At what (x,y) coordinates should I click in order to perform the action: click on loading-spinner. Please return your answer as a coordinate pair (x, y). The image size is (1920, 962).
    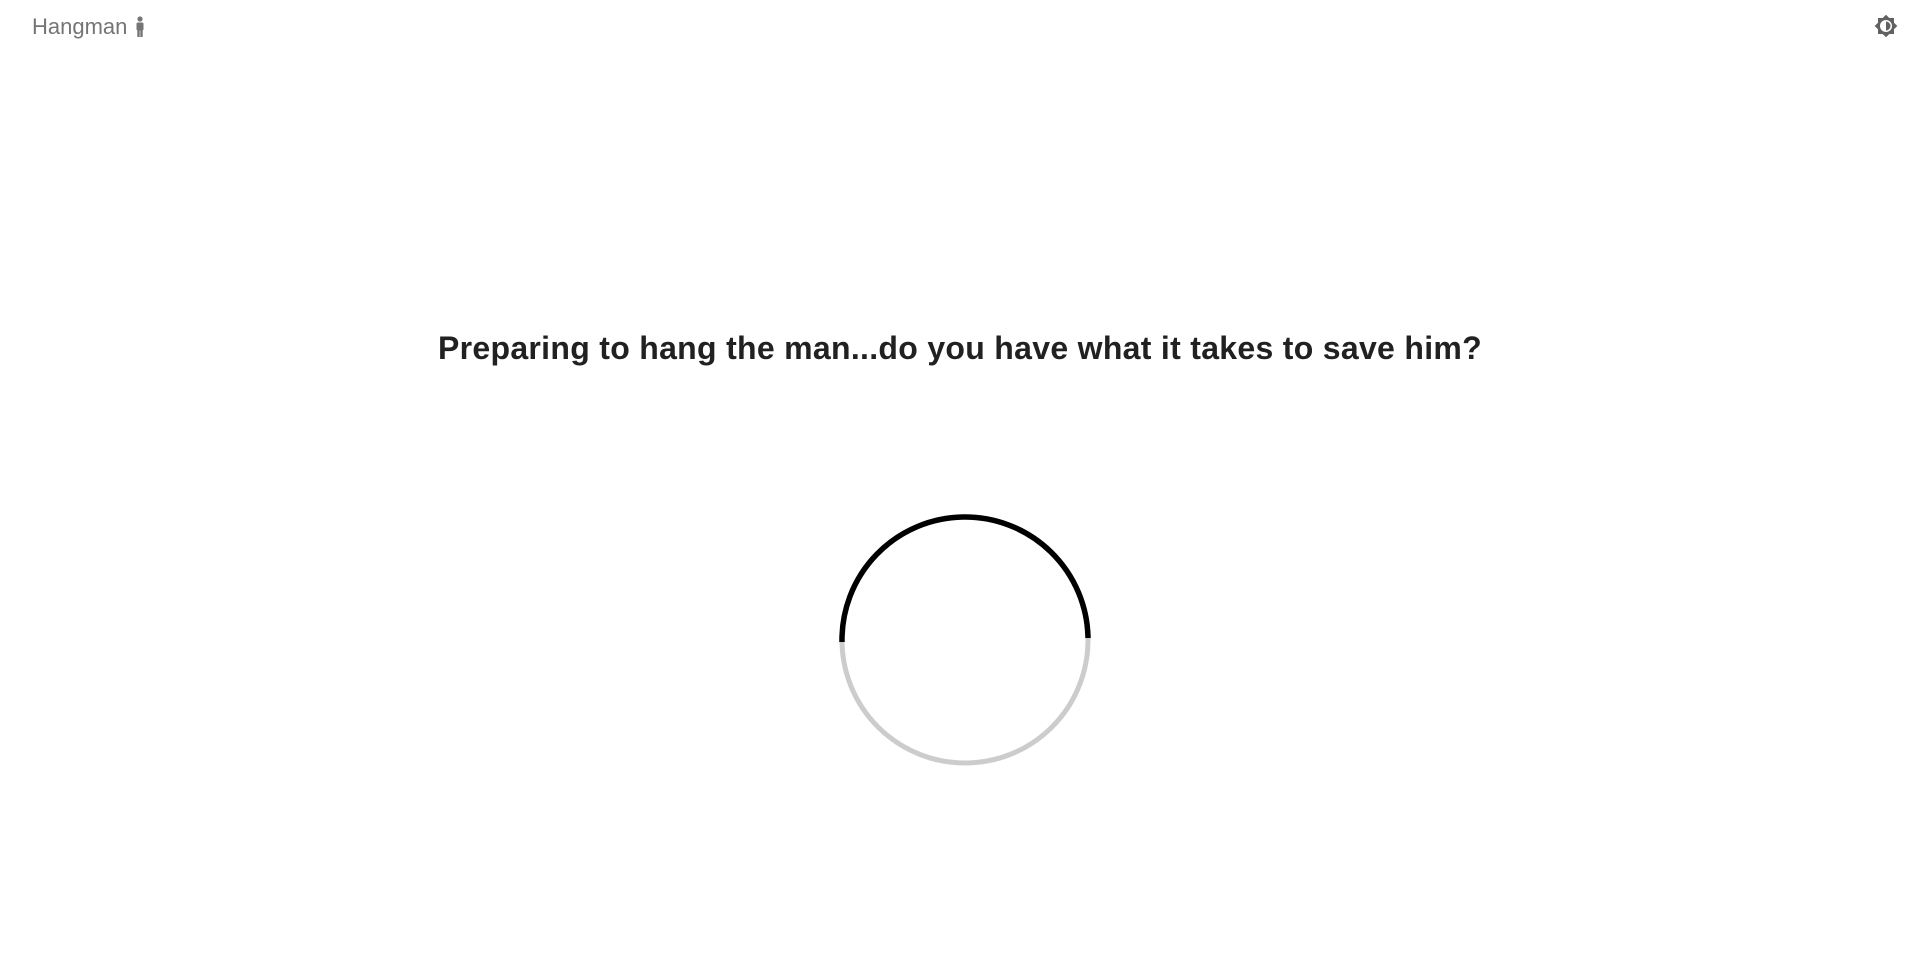
    Looking at the image, I should click on (965, 640).